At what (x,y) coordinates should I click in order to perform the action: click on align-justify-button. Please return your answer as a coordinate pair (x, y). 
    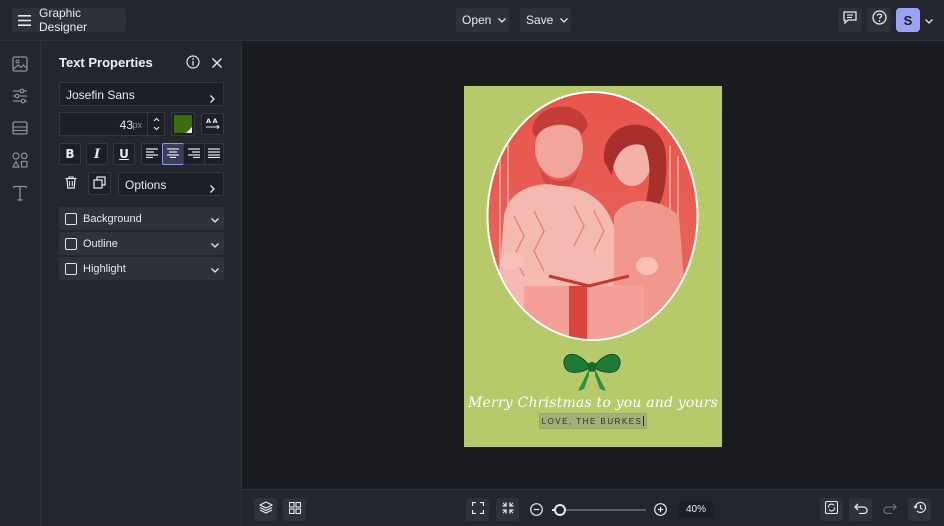
    Looking at the image, I should click on (214, 154).